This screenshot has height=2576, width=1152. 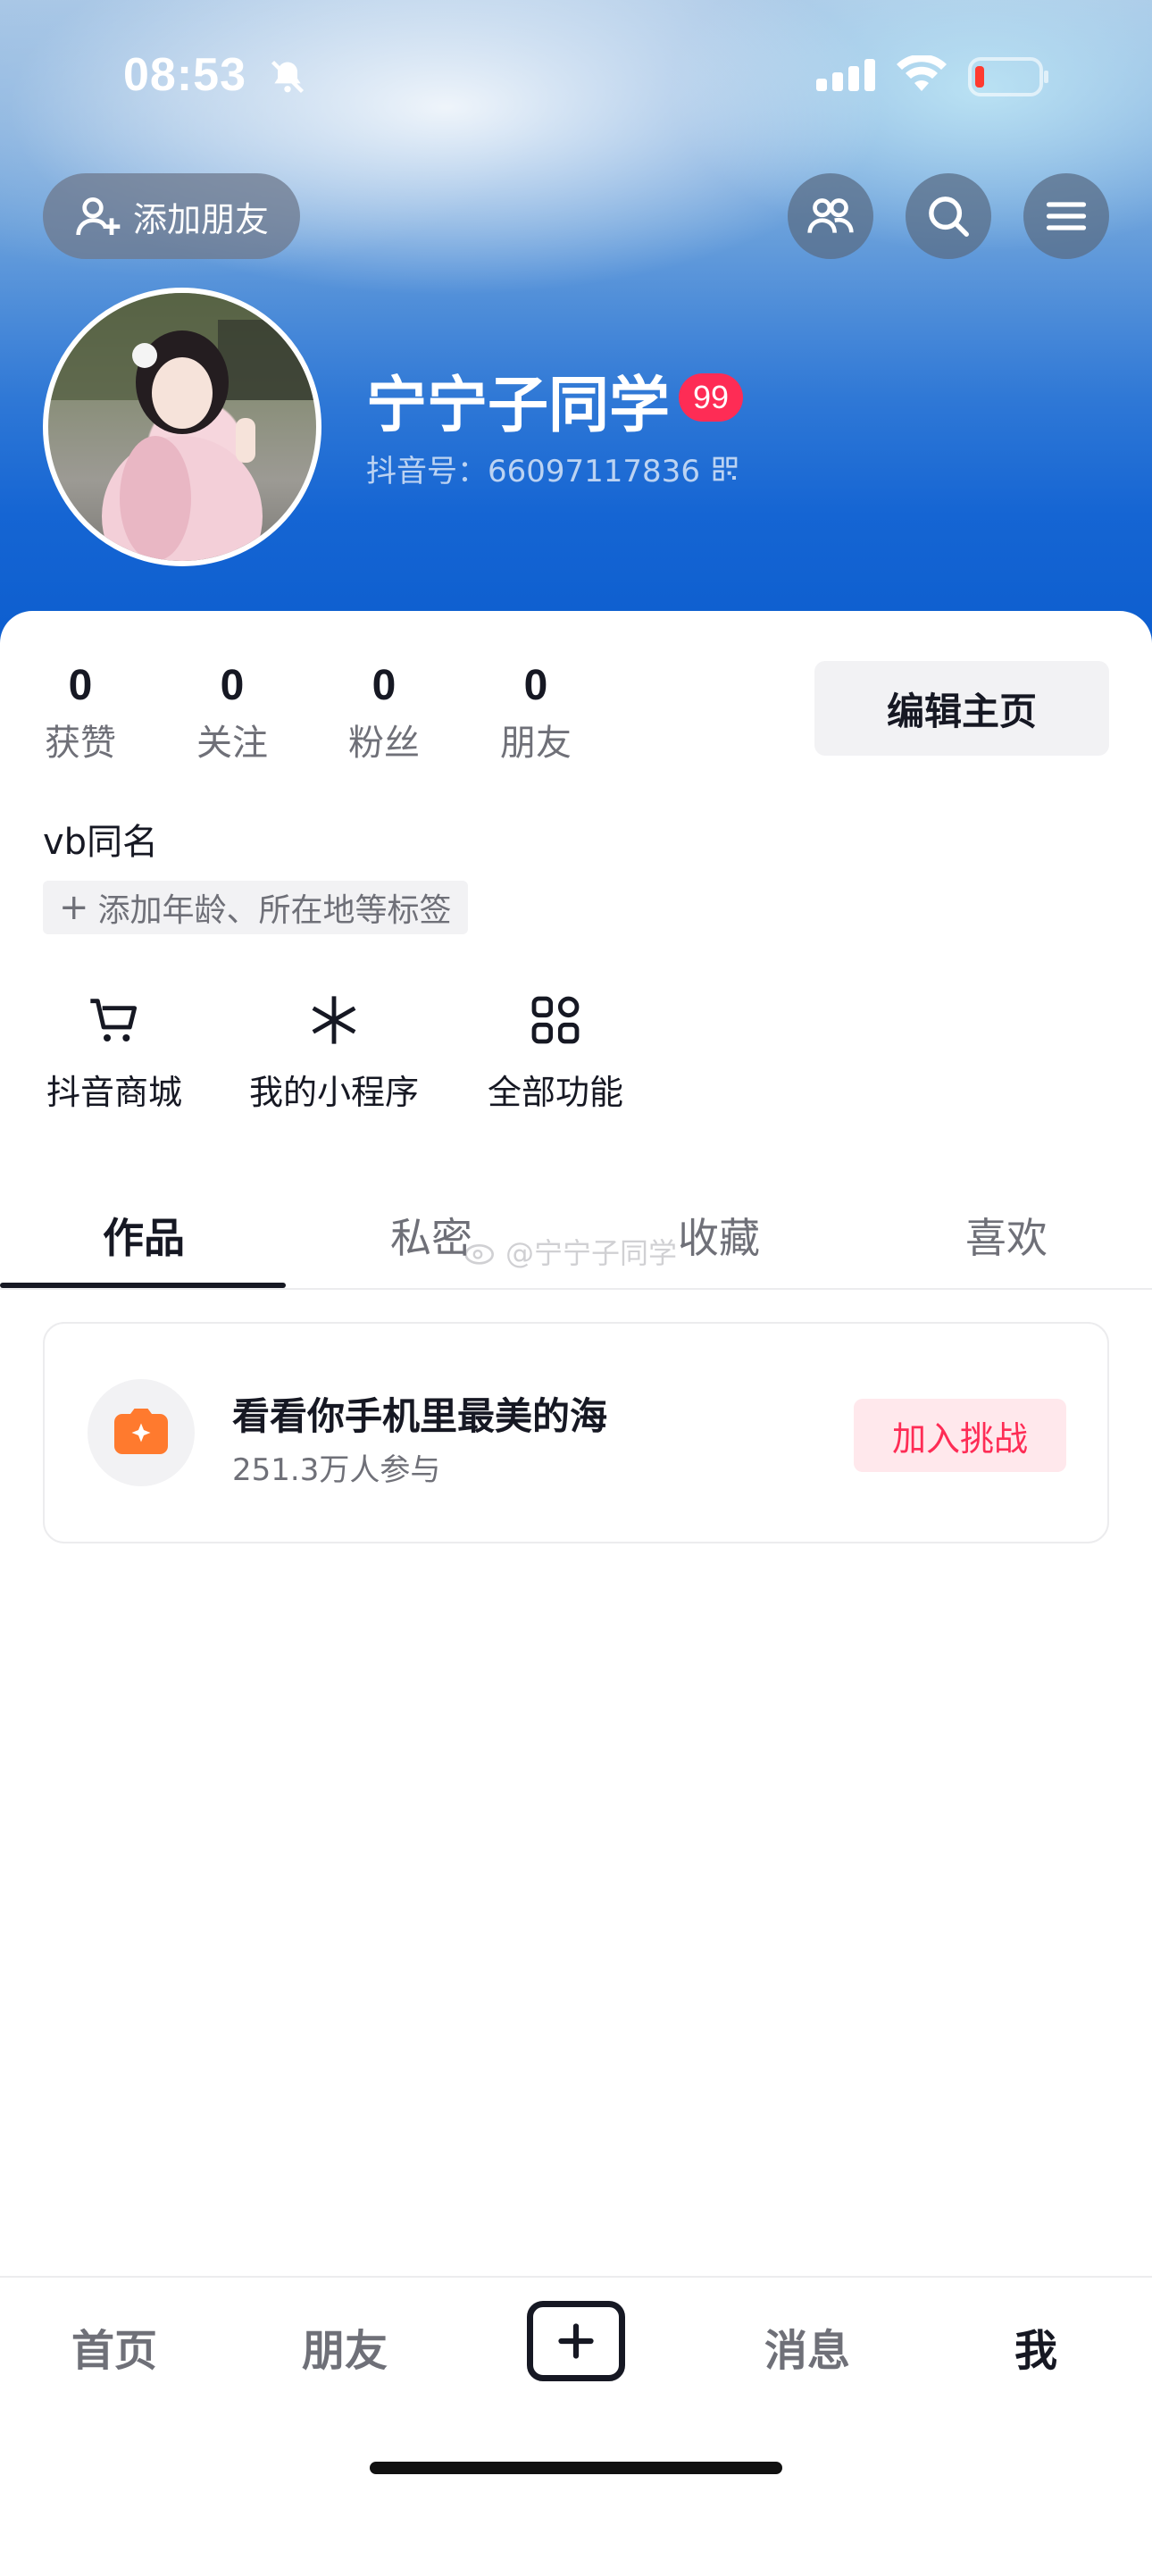 I want to click on bio-text: vb同名, so click(x=101, y=843).